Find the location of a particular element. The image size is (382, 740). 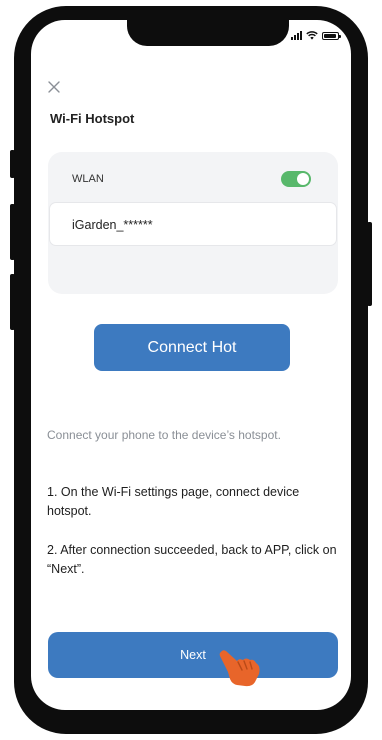

close-button is located at coordinates (54, 87).